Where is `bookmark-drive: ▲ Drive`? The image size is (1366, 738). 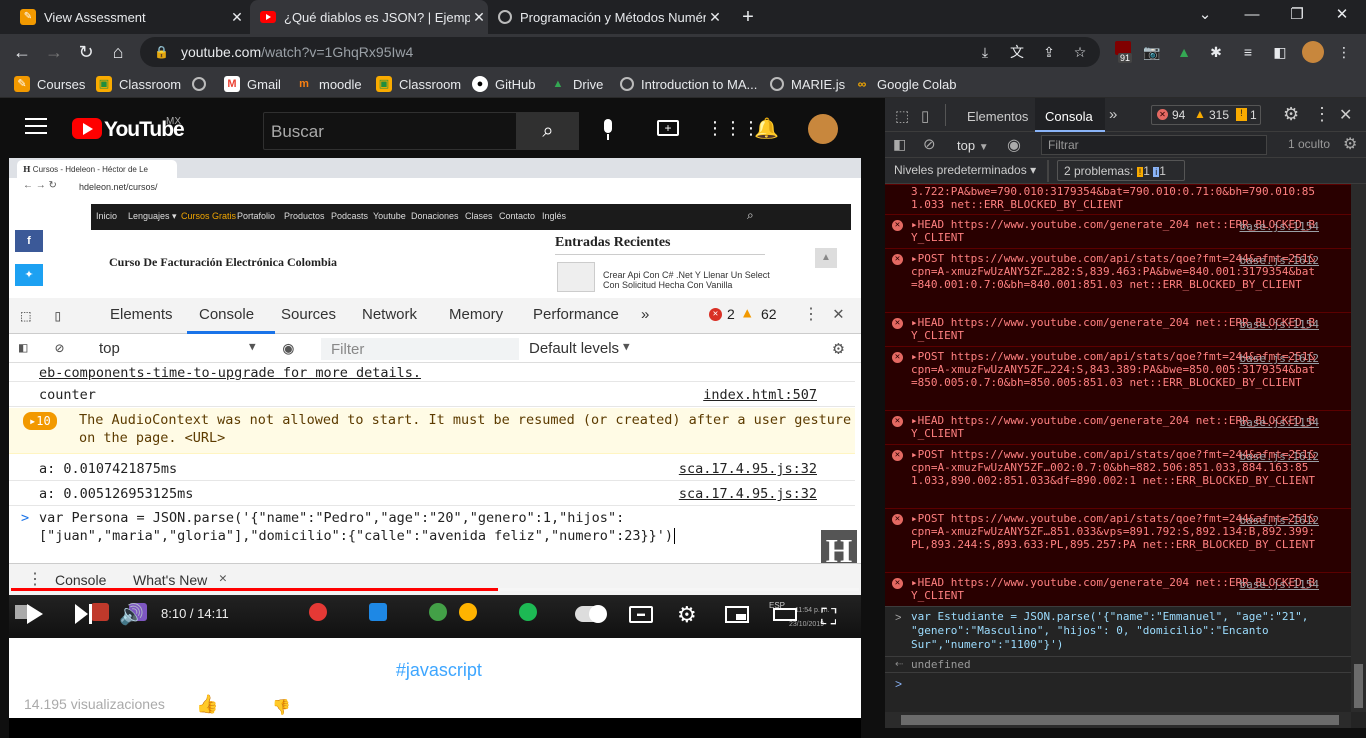 bookmark-drive: ▲ Drive is located at coordinates (577, 84).